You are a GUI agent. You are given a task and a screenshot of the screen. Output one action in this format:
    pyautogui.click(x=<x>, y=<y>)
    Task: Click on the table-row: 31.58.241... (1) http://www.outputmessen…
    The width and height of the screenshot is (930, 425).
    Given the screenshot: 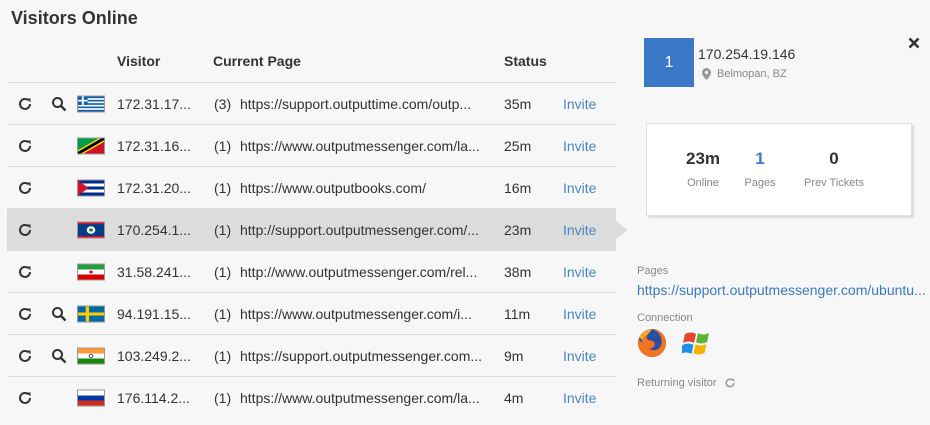 What is the action you would take?
    pyautogui.click(x=311, y=272)
    